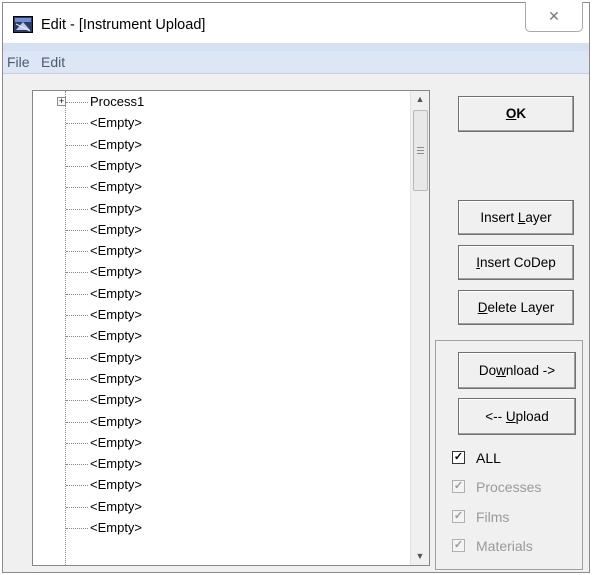 The image size is (594, 575). What do you see at coordinates (123, 25) in the screenshot?
I see `window-title: Edit - [Instrument Upload]` at bounding box center [123, 25].